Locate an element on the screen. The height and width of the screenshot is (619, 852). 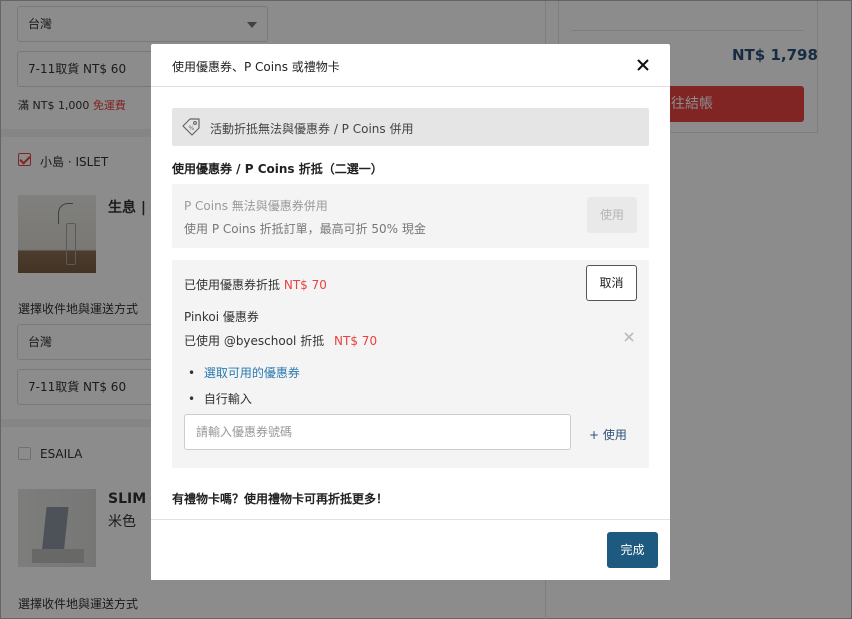
coupon-used-summary: 已使用優惠券折抵 NT$ 70 is located at coordinates (255, 284).